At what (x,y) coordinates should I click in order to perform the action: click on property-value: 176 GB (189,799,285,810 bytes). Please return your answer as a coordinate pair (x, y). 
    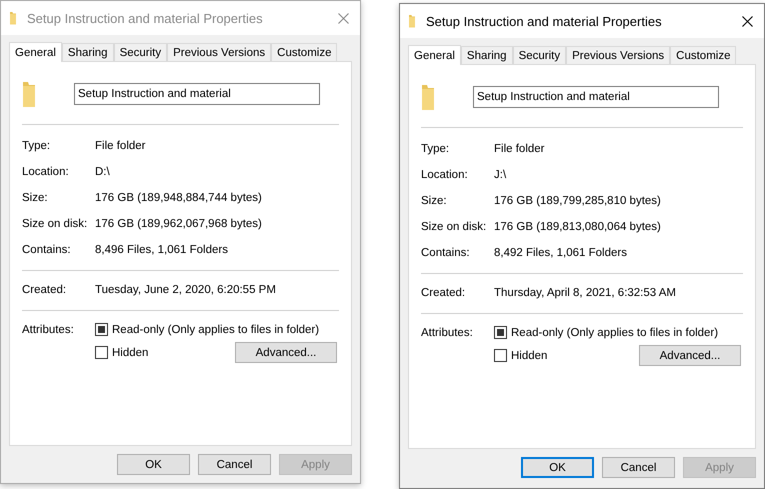
    Looking at the image, I should click on (577, 201).